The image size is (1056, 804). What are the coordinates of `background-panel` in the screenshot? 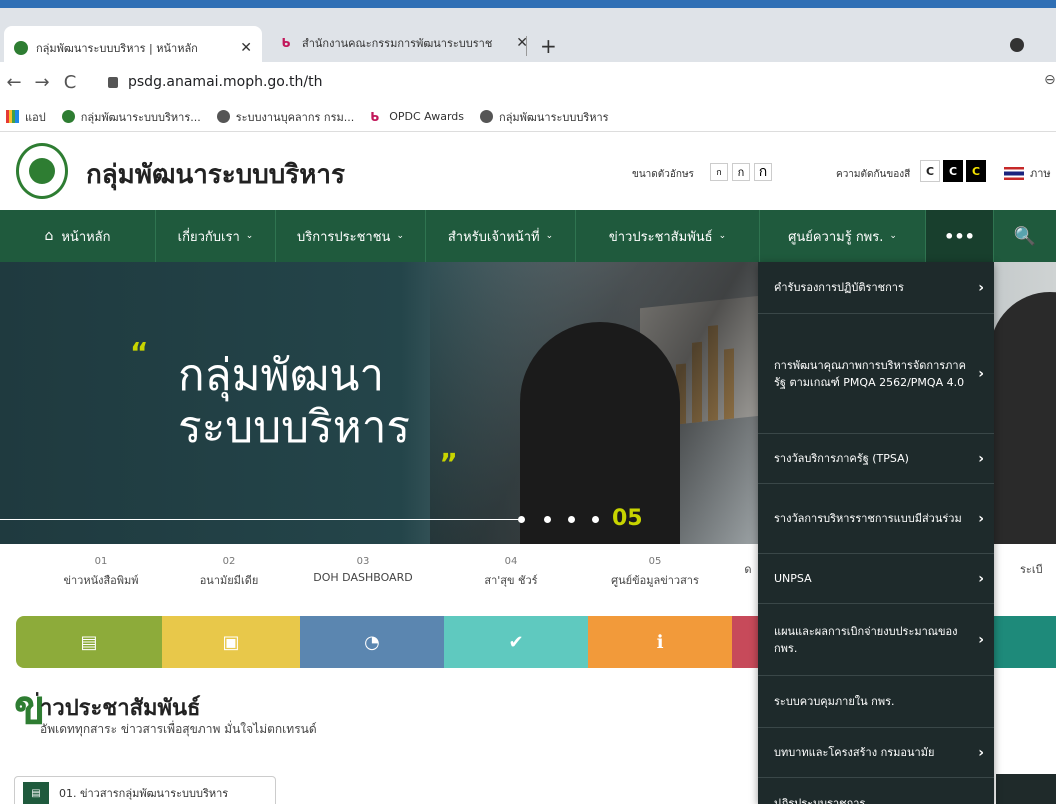 It's located at (1026, 789).